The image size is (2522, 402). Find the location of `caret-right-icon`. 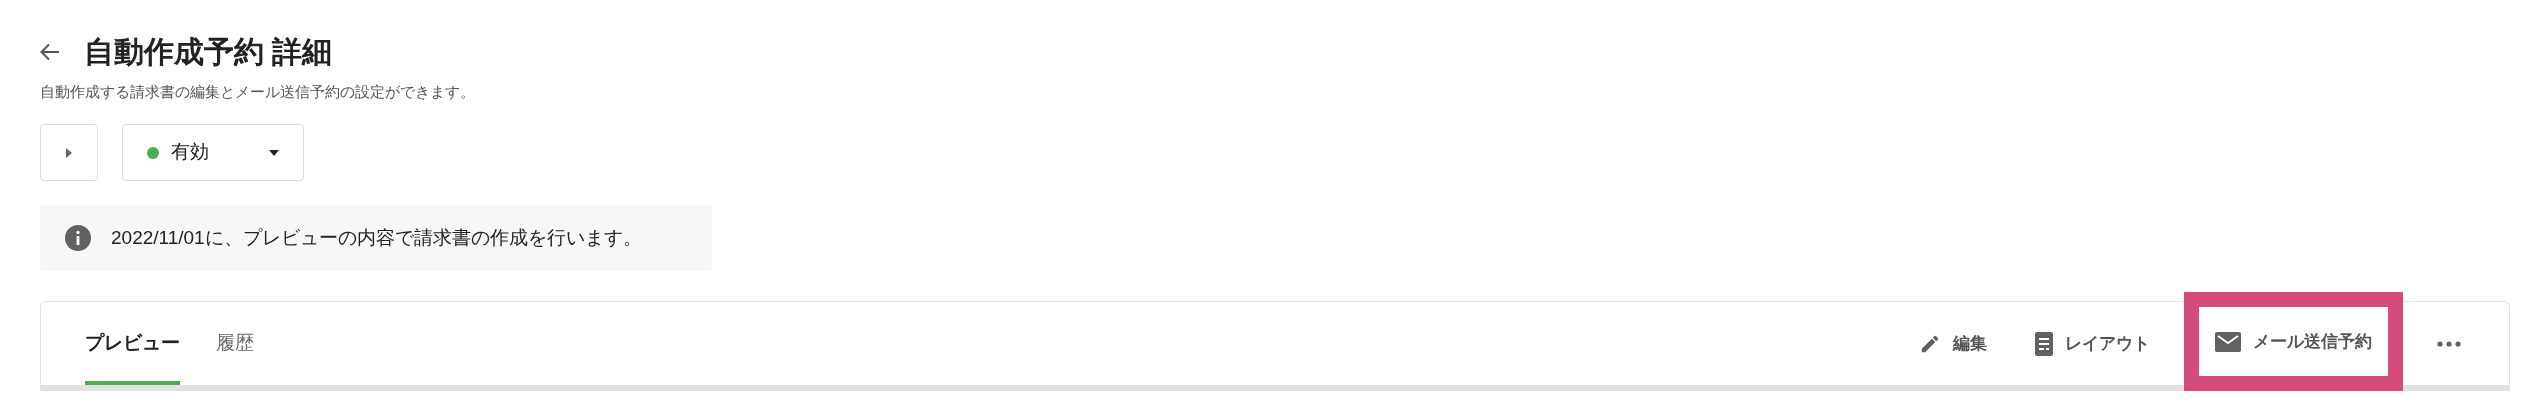

caret-right-icon is located at coordinates (69, 152).